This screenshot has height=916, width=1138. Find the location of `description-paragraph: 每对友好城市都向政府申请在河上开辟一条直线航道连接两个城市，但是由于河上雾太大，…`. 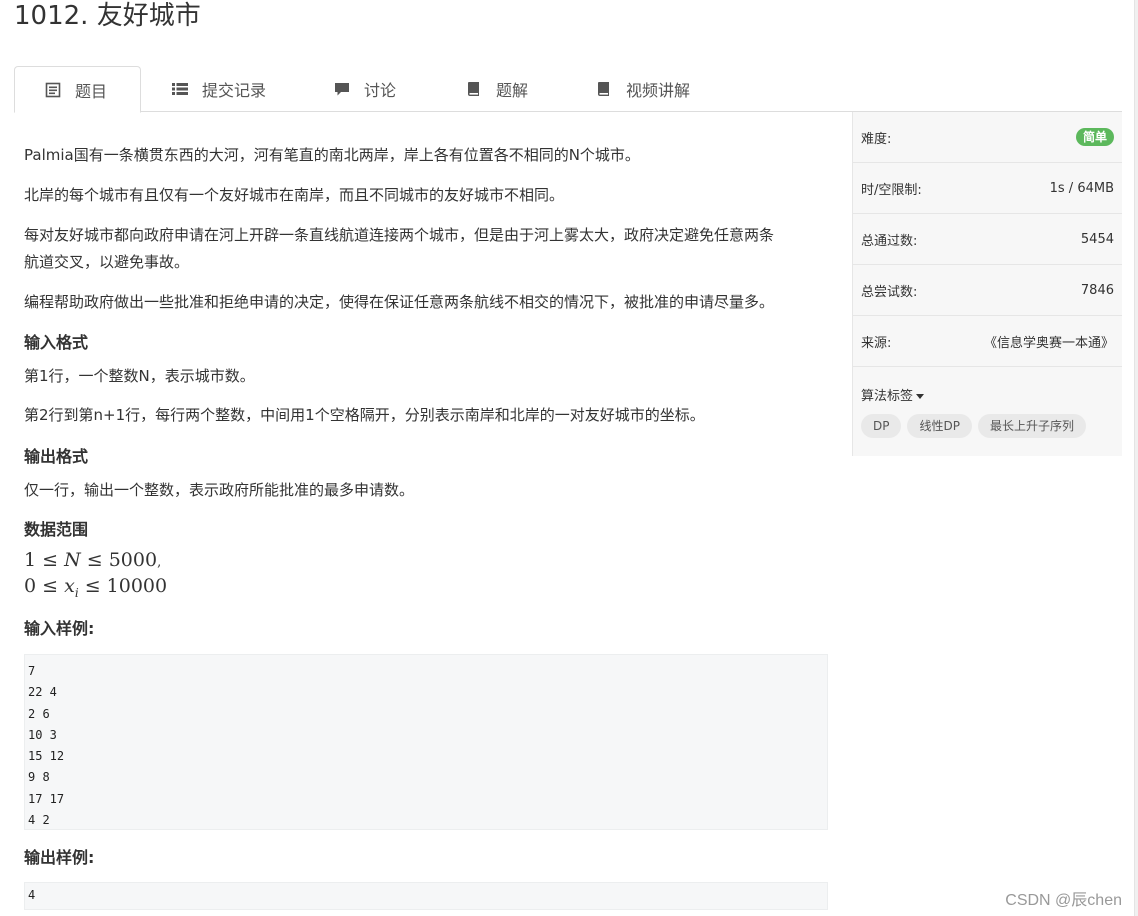

description-paragraph: 每对友好城市都向政府申请在河上开辟一条直线航道连接两个城市，但是由于河上雾太大，… is located at coordinates (399, 235).